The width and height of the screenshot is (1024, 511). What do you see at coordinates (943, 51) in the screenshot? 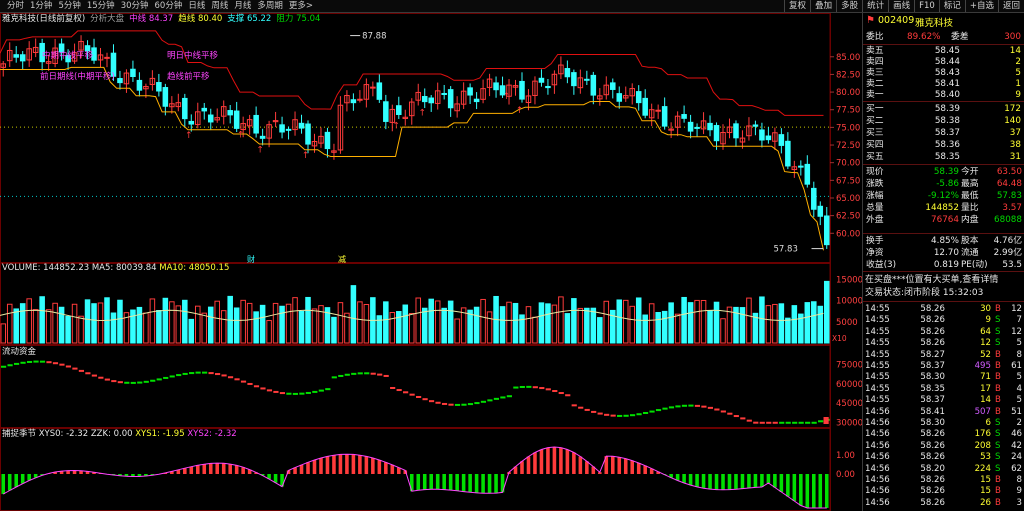
I see `ask-row: 卖五 58.45 14` at bounding box center [943, 51].